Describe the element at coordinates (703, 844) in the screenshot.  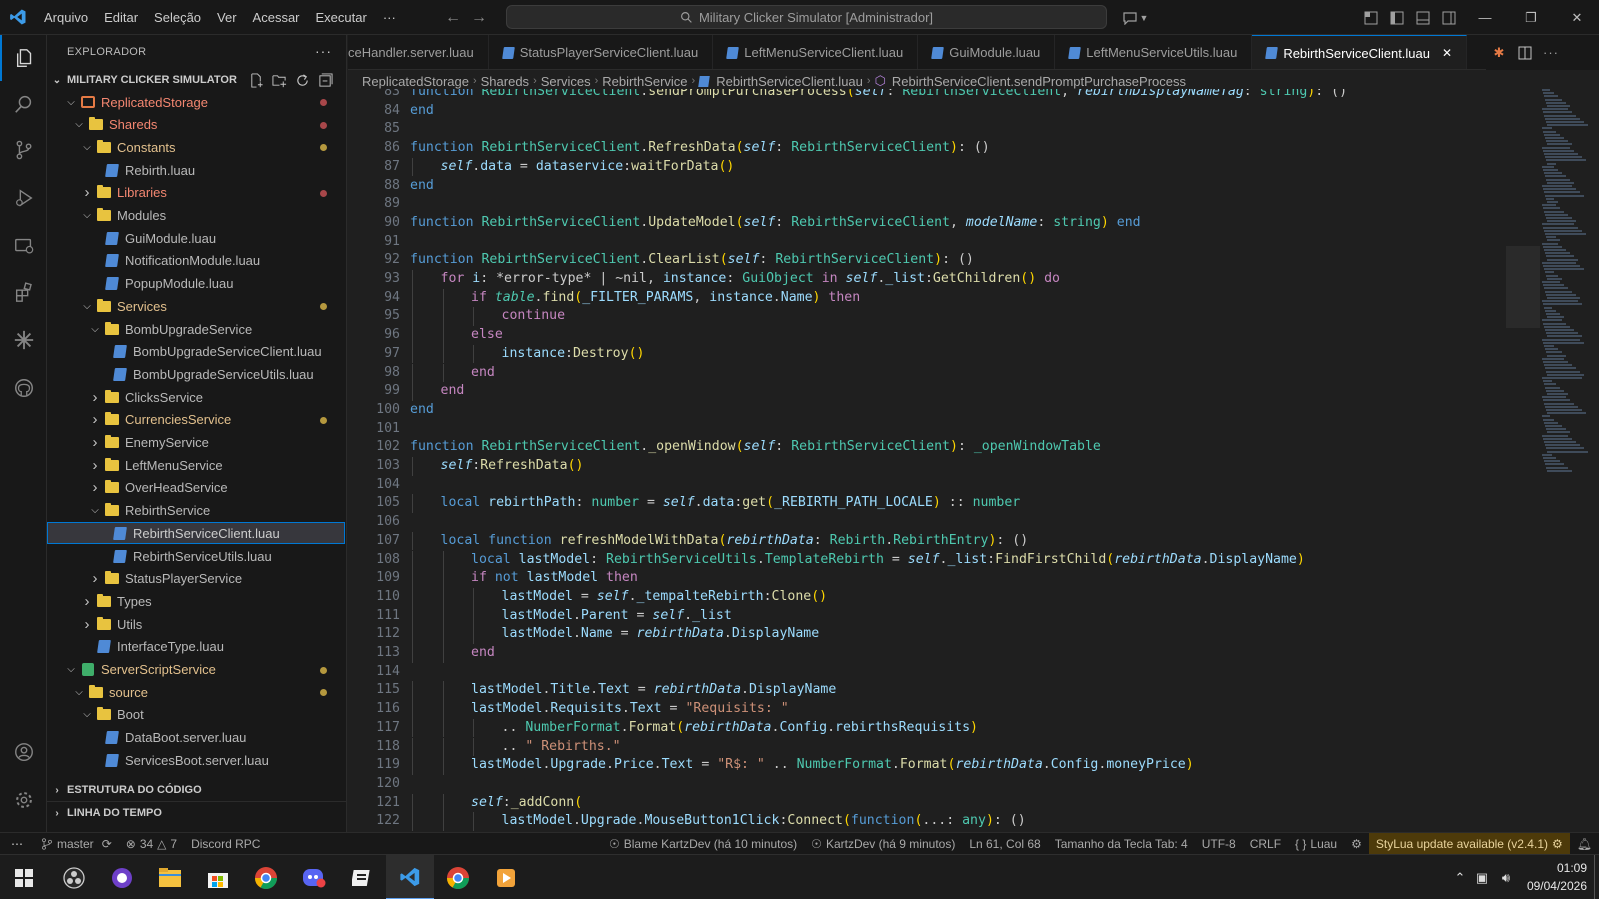
I see `git-blame-status: ☉ Blame KartzDev (há 10 minutos)` at that location.